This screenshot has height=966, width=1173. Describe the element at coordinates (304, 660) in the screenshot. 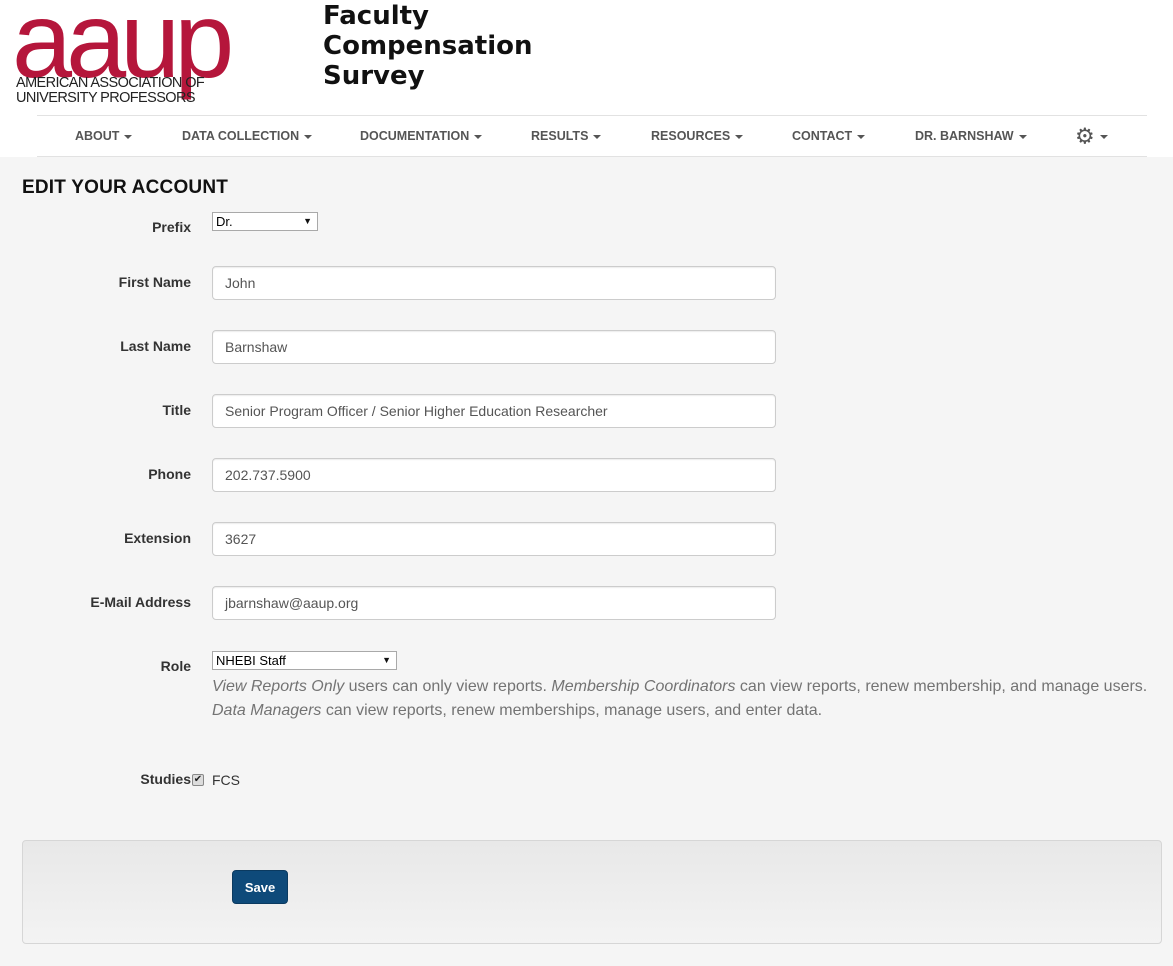

I see `role-select: NHEBI Staff ▼` at that location.